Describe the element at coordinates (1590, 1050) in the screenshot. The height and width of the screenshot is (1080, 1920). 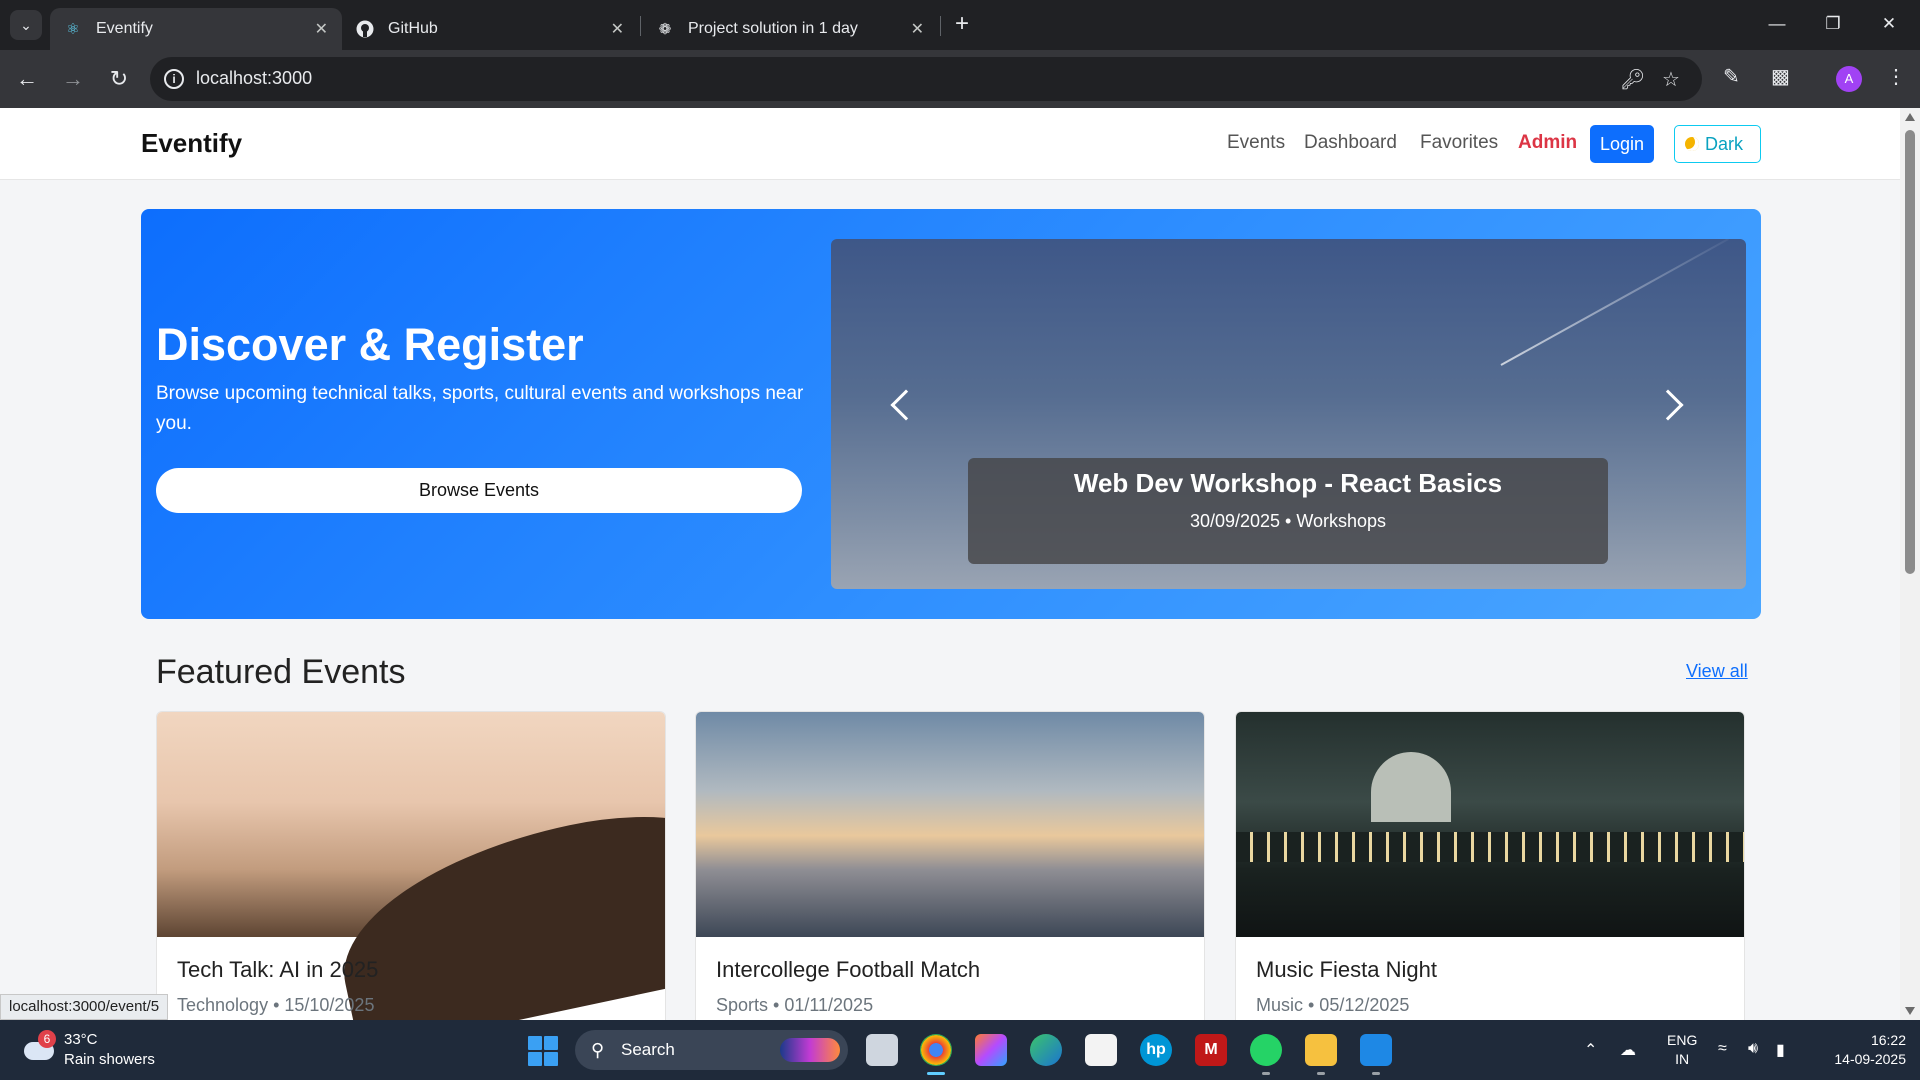
I see `chevron-up-icon: ⌃` at that location.